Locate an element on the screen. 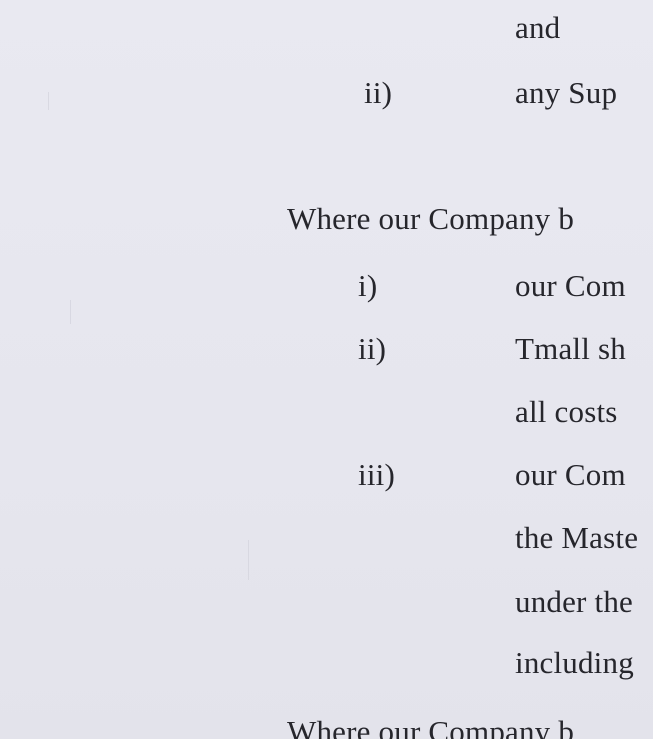 Image resolution: width=653 pixels, height=739 pixels. item-text-including: including is located at coordinates (574, 662).